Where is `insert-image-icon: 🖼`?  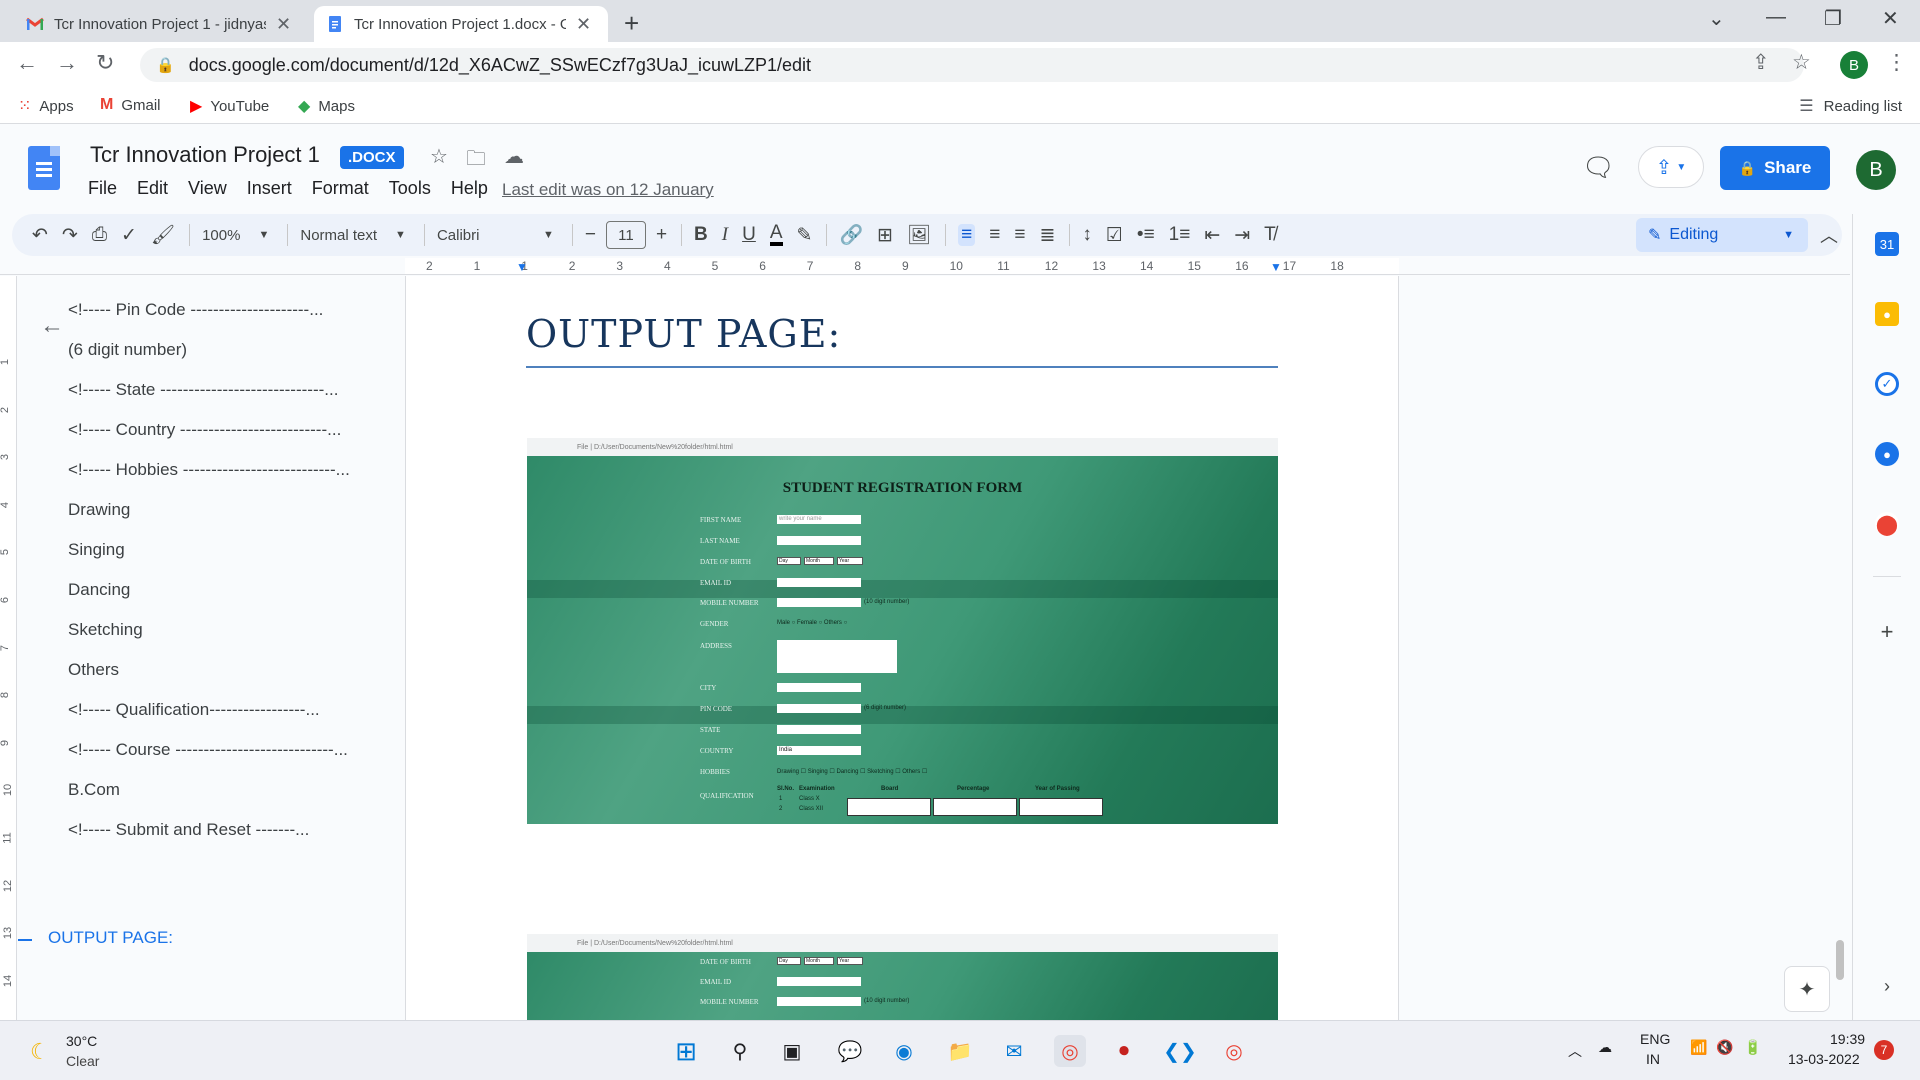 insert-image-icon: 🖼 is located at coordinates (919, 235).